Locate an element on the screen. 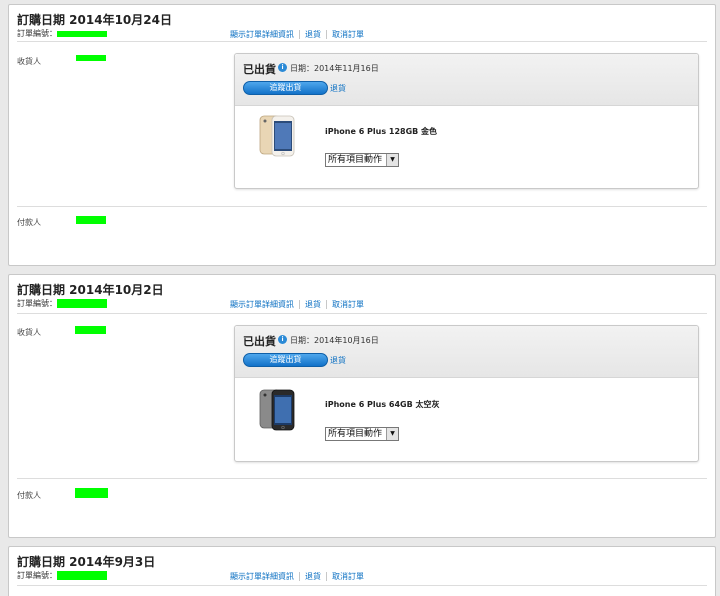  order-date-title: 訂購日期 2014年9月3日 is located at coordinates (86, 562).